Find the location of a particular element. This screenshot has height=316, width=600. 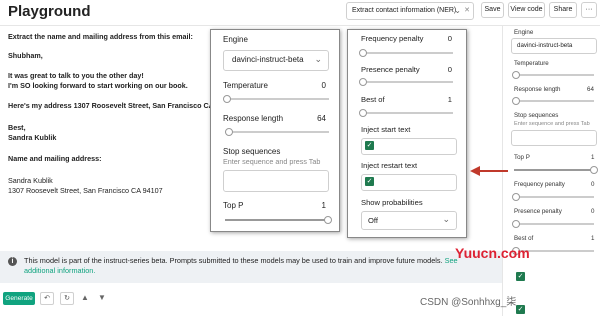

sidebar-frequency-penalty-value: 0 is located at coordinates (593, 184).